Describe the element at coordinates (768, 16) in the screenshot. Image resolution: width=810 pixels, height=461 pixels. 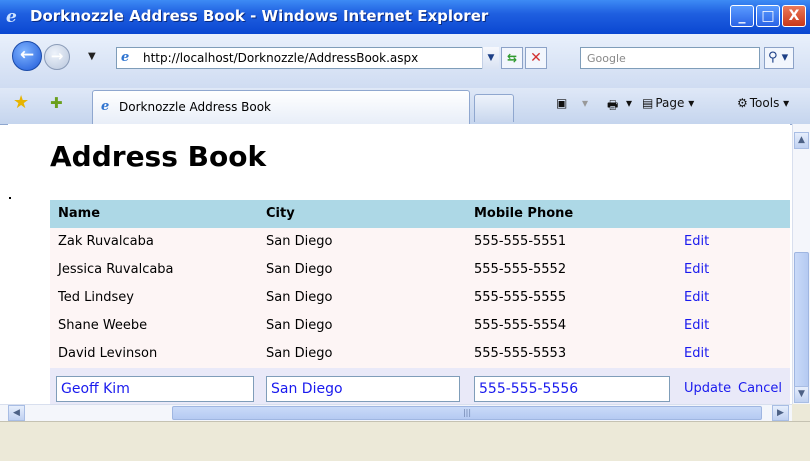
I see `maximize-button: □` at that location.